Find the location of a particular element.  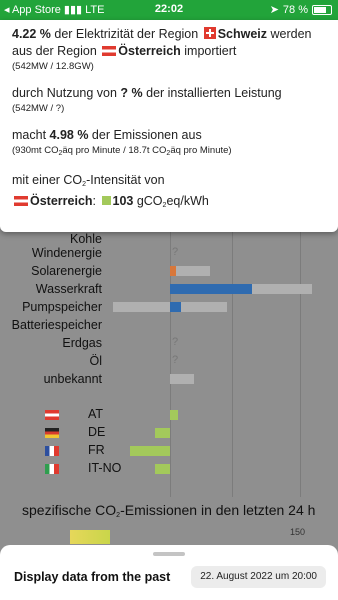

emission-share-text: macht 4.98 % der Emissionen aus is located at coordinates (107, 135).